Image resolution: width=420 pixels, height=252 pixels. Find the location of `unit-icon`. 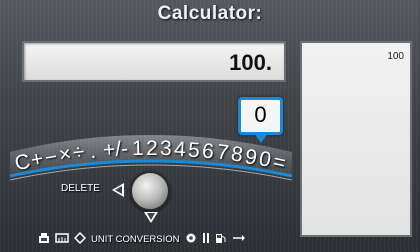

unit-icon is located at coordinates (62, 239).